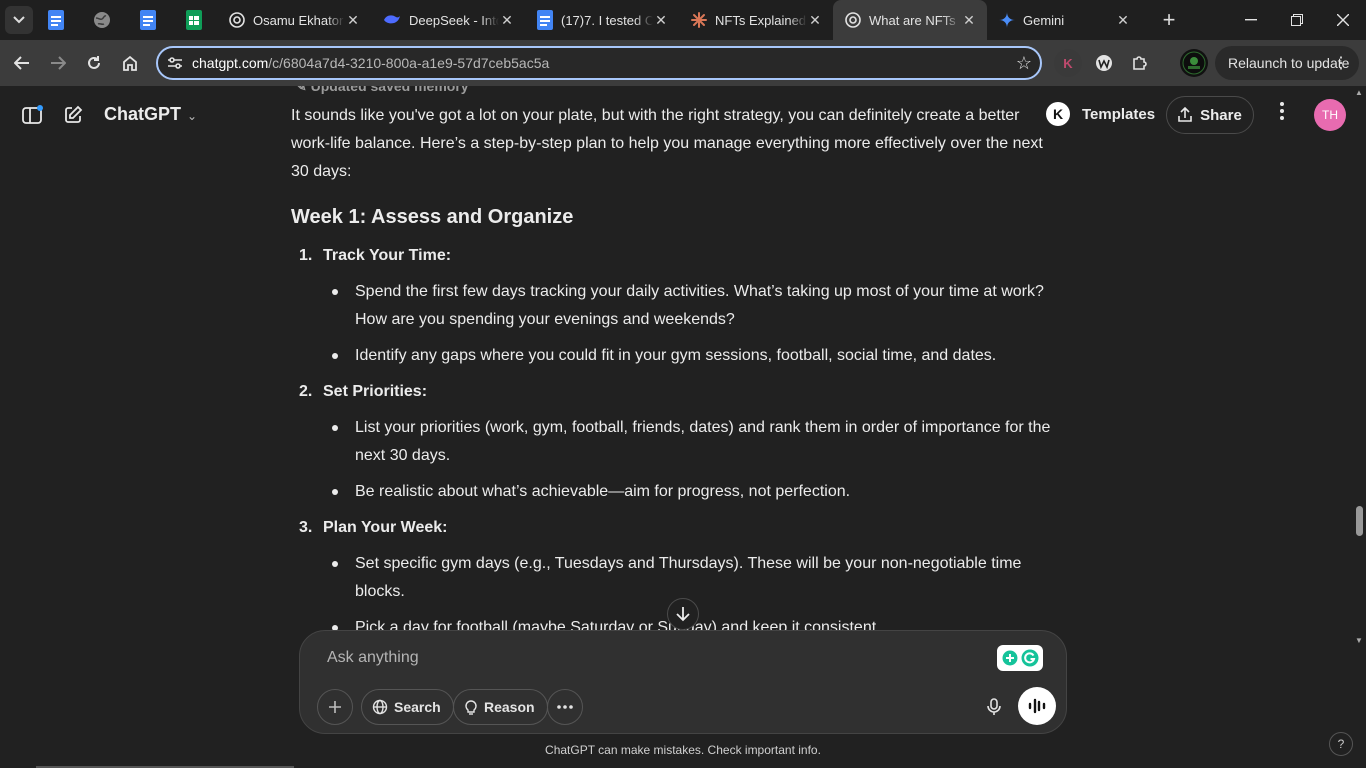 This screenshot has width=1366, height=768. I want to click on bullet-line: next 30 days., so click(403, 455).